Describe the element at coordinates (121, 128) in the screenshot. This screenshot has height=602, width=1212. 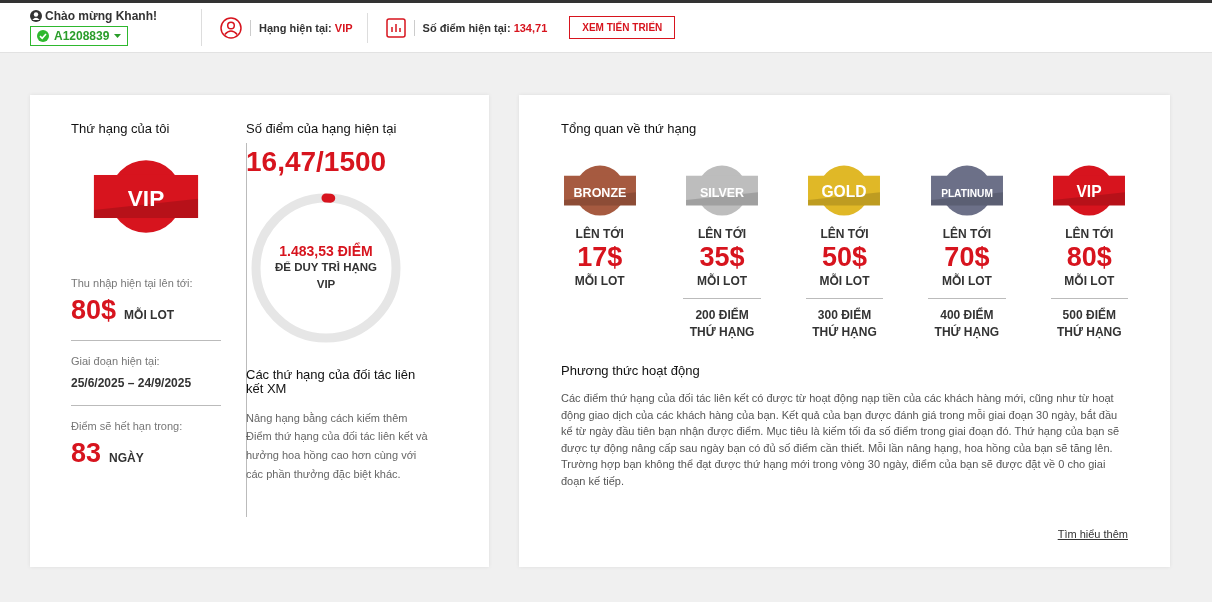
I see `card-title: Thứ hạng của tôi` at that location.